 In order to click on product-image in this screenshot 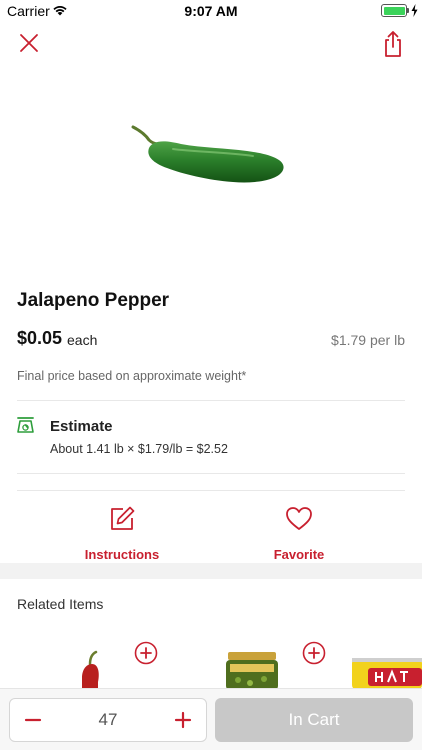, I will do `click(207, 154)`.